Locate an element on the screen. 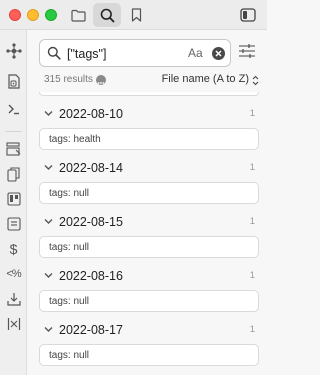 The width and height of the screenshot is (320, 375). bookmark-icon is located at coordinates (136, 15).